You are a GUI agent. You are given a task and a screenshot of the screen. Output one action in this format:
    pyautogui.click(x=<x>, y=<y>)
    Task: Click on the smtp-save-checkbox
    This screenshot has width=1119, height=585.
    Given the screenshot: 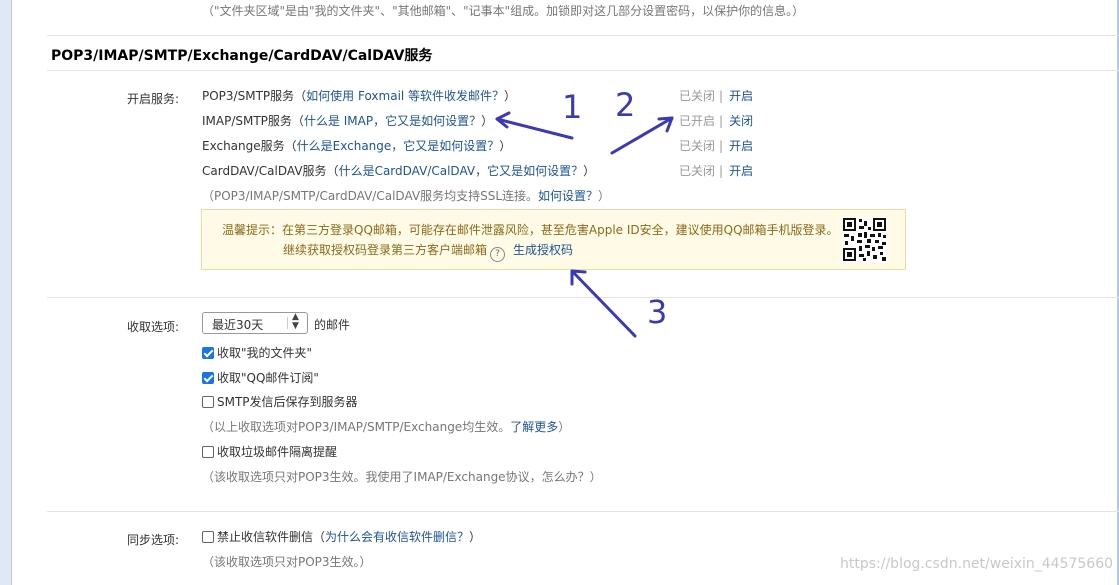 What is the action you would take?
    pyautogui.click(x=208, y=402)
    